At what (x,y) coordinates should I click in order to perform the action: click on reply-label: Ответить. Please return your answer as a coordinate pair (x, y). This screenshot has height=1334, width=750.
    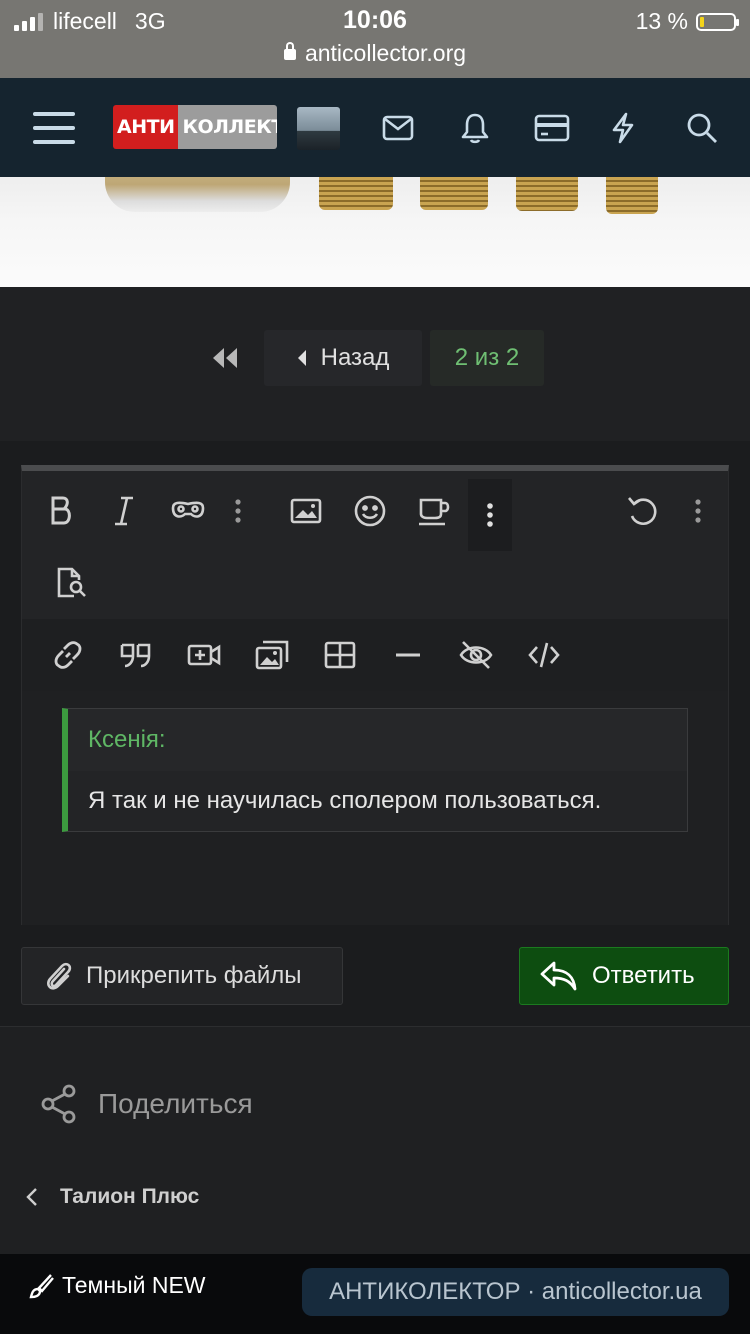
    Looking at the image, I should click on (643, 975).